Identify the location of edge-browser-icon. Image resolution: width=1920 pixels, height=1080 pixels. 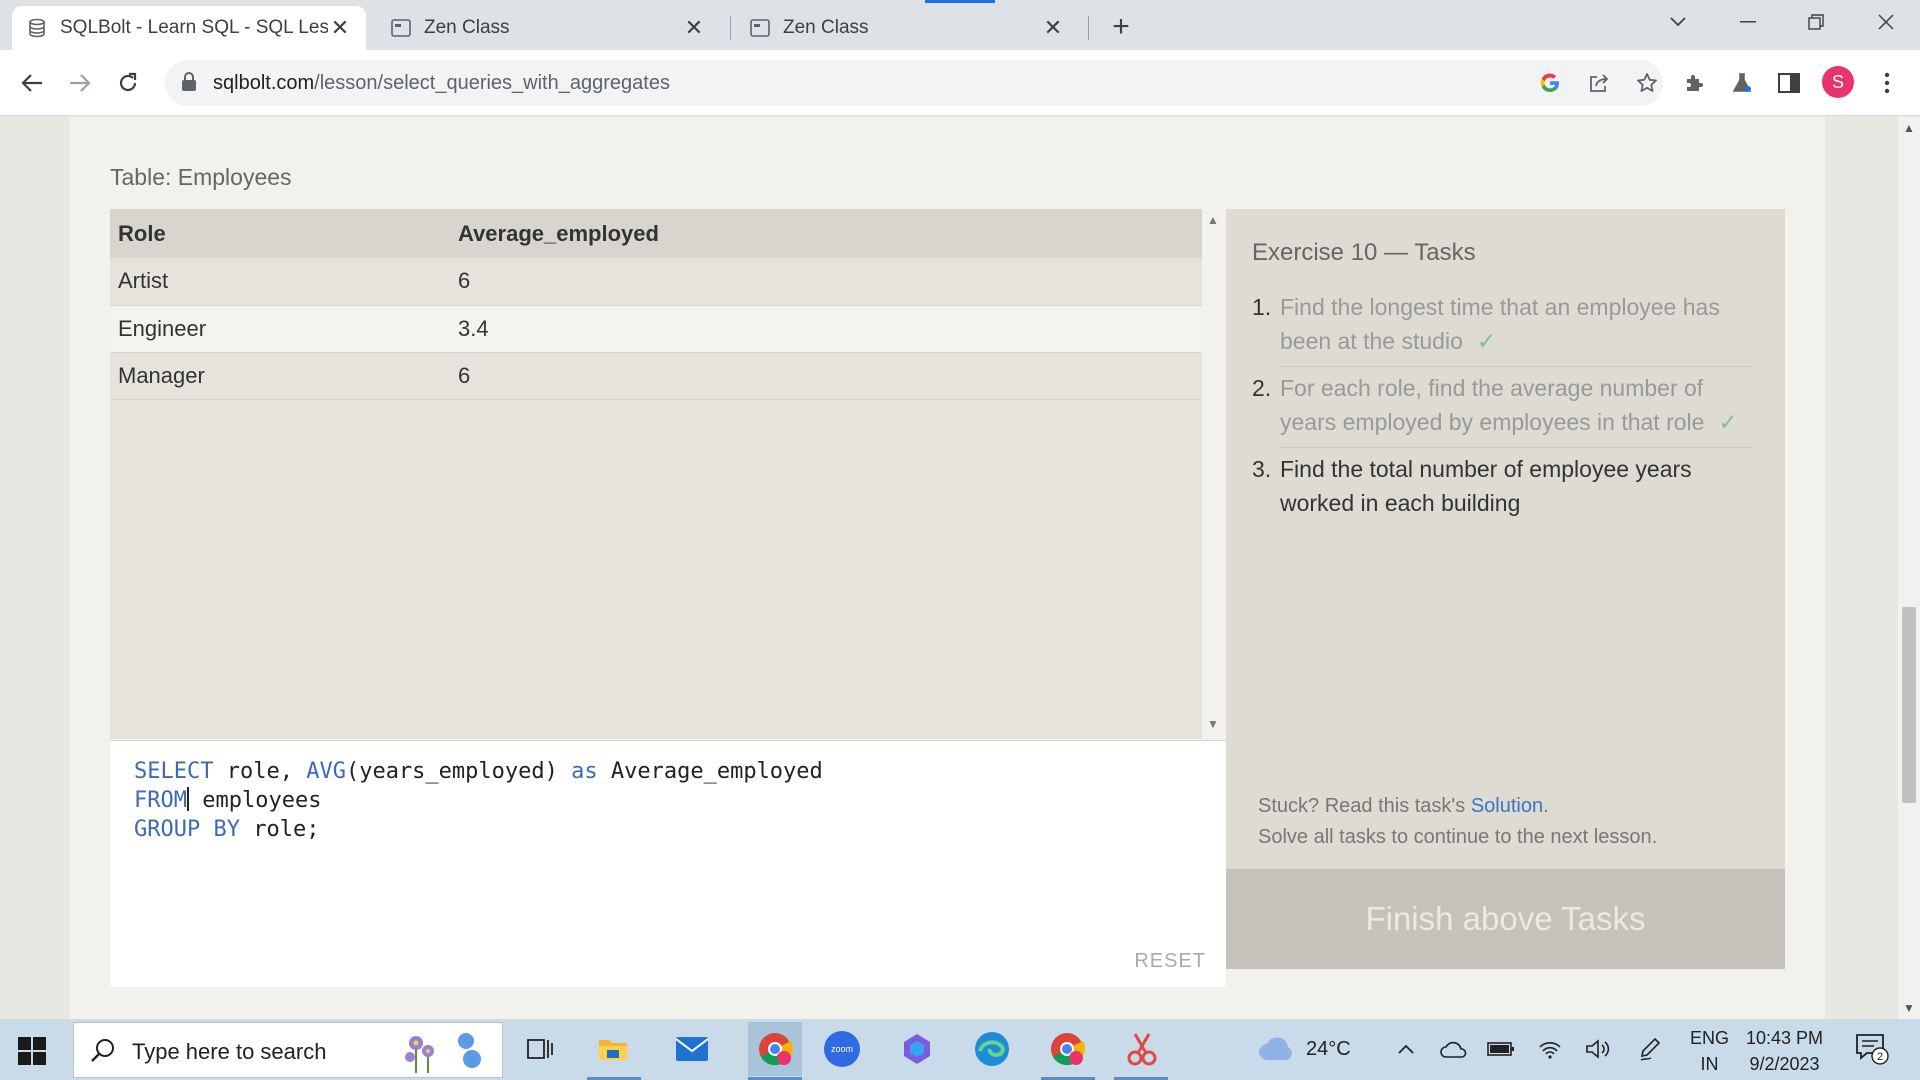
(992, 1049).